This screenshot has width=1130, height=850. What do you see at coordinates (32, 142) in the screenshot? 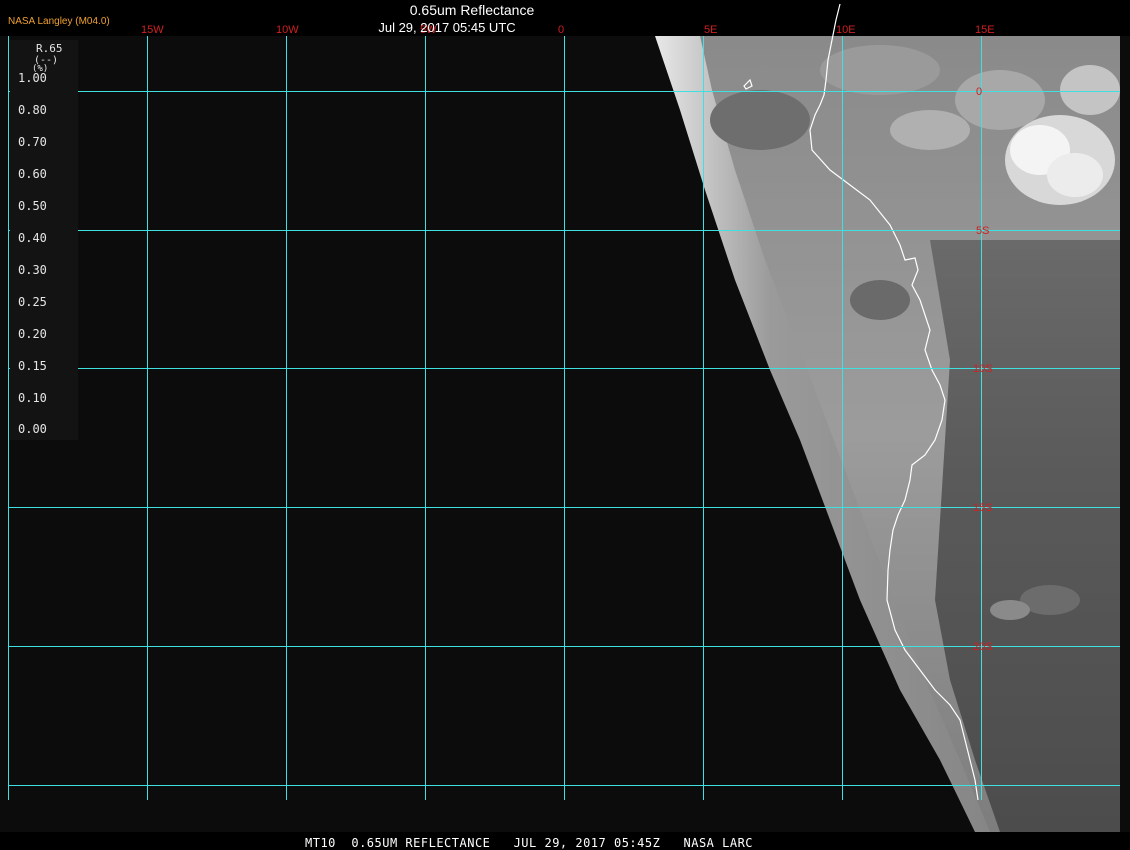
I see `legend-tick: 0.70` at bounding box center [32, 142].